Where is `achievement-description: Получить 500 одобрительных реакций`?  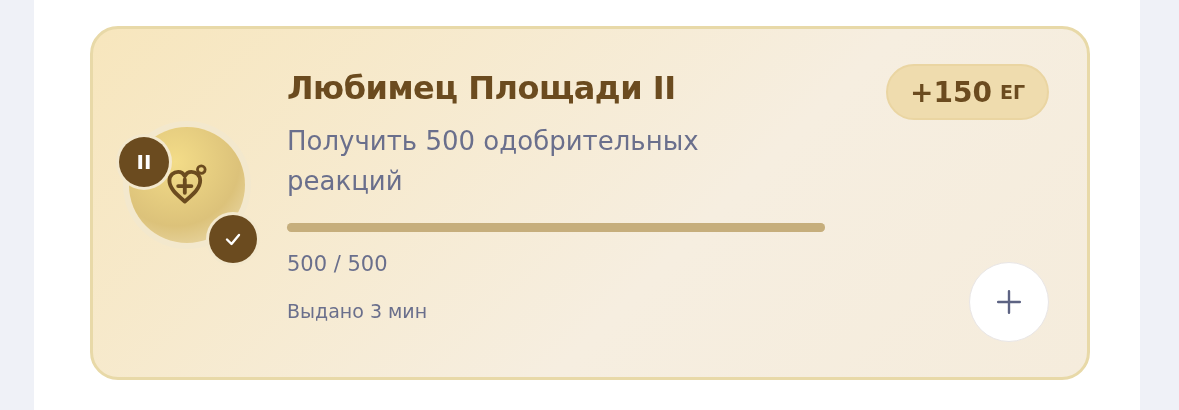
achievement-description: Получить 500 одобрительных реакций is located at coordinates (493, 161).